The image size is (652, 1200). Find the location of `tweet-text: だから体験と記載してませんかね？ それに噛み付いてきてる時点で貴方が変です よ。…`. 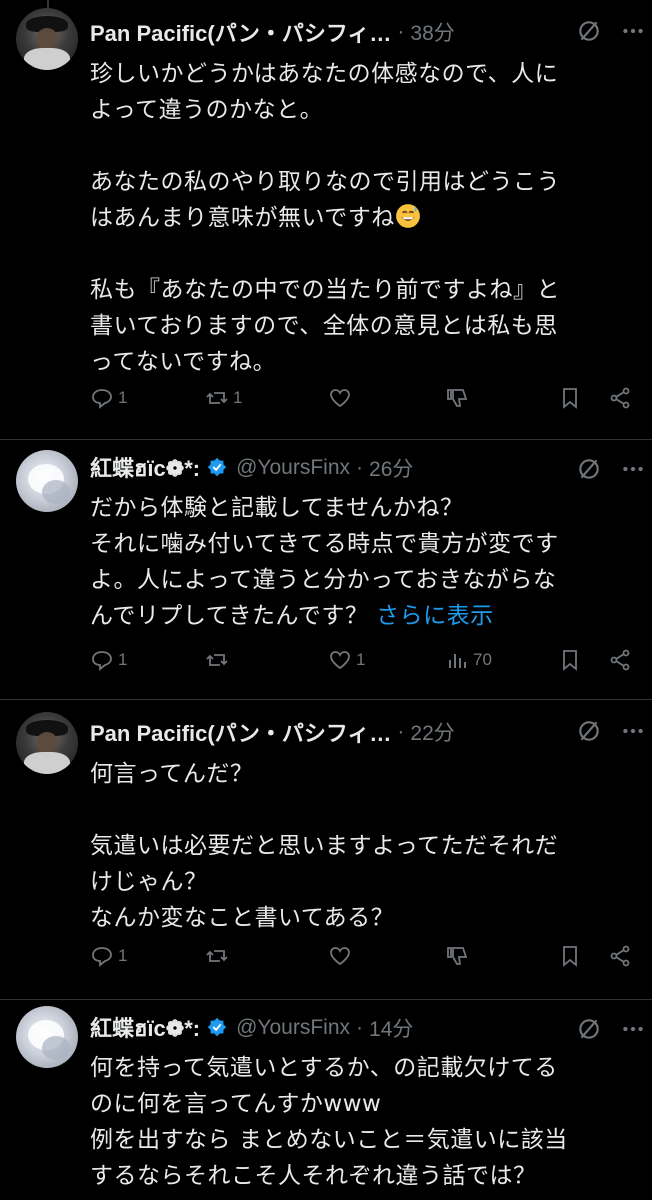

tweet-text: だから体験と記載してませんかね？ それに噛み付いてきてる時点で貴方が変です よ。… is located at coordinates (361, 562).